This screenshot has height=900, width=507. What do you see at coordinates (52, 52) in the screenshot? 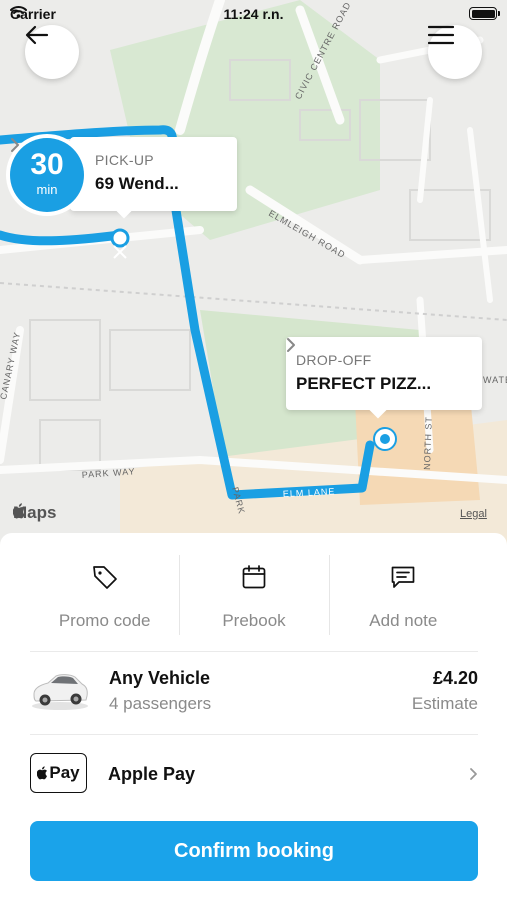
I see `back-button` at bounding box center [52, 52].